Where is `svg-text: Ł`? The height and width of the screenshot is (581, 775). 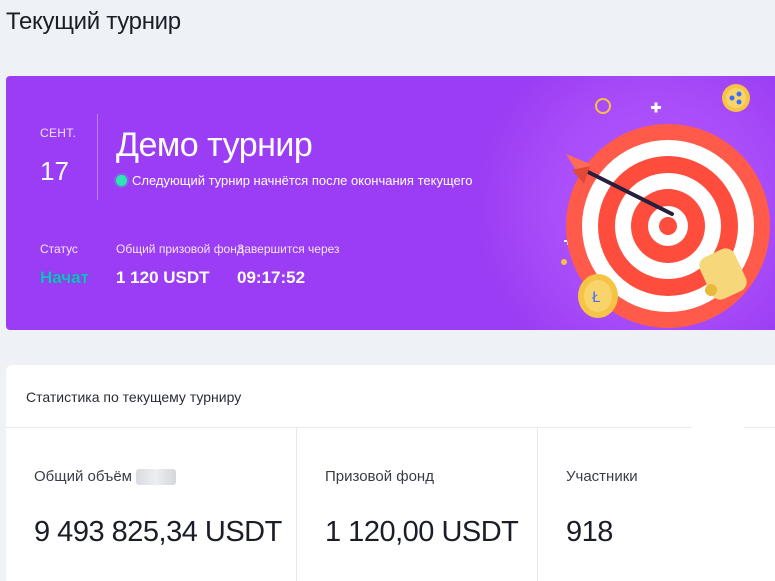 svg-text: Ł is located at coordinates (595, 298).